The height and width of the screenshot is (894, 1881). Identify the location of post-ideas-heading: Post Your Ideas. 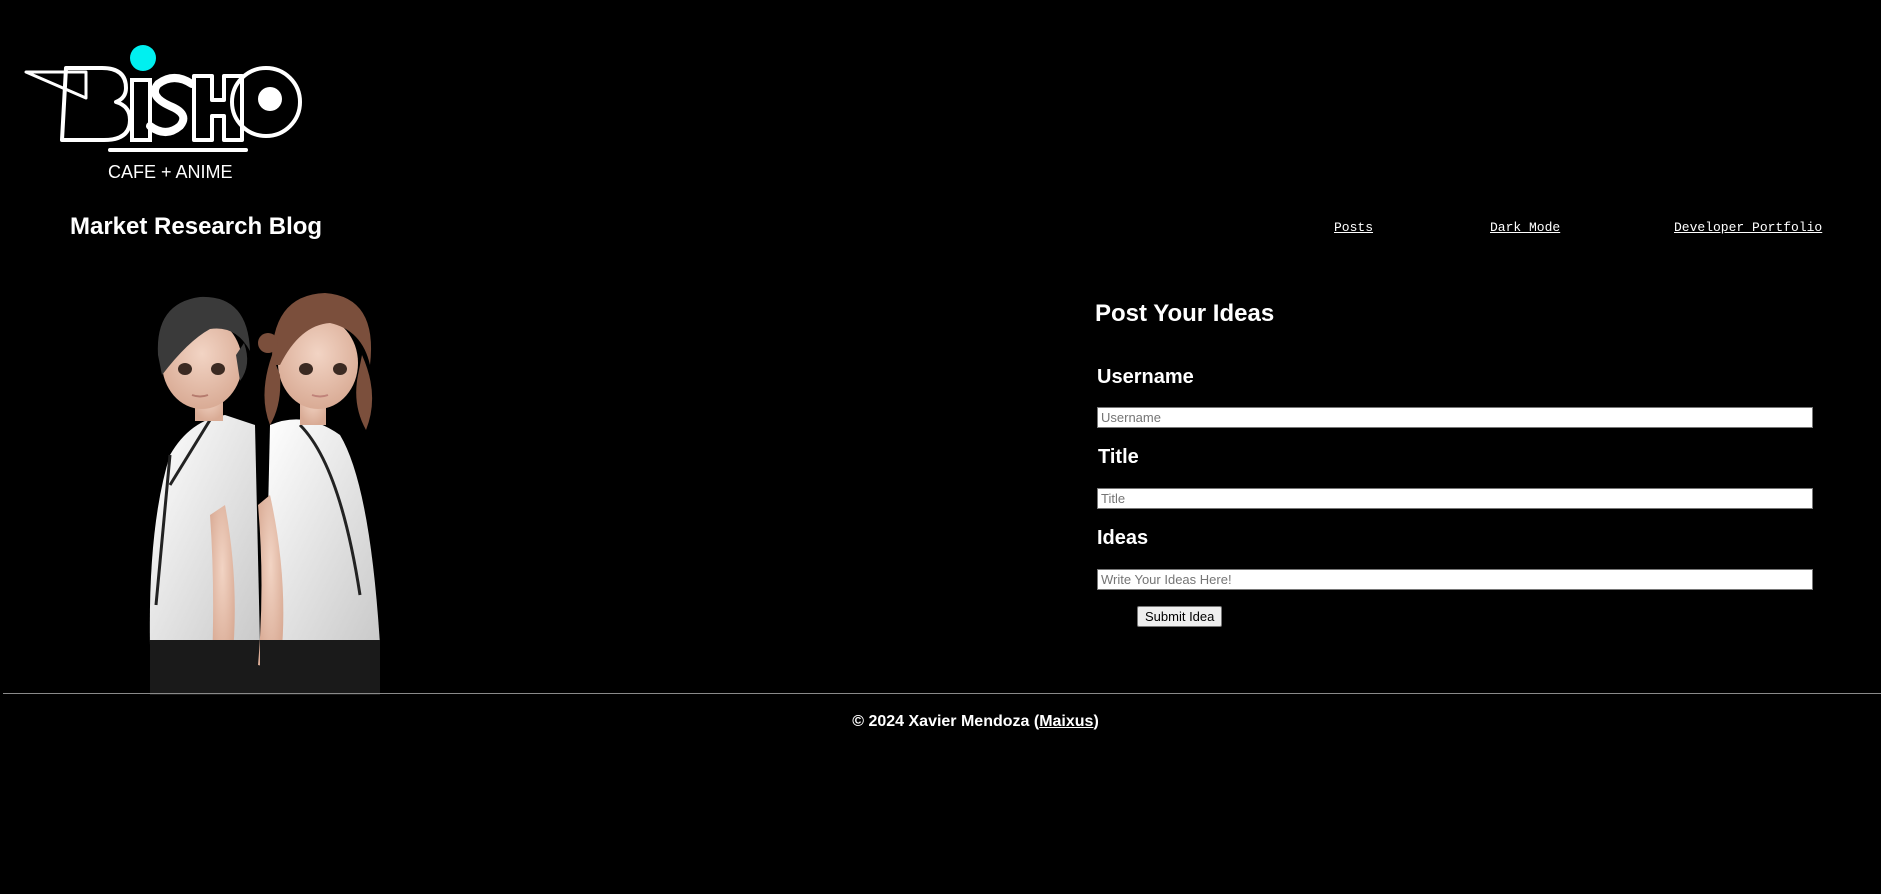
(1185, 313).